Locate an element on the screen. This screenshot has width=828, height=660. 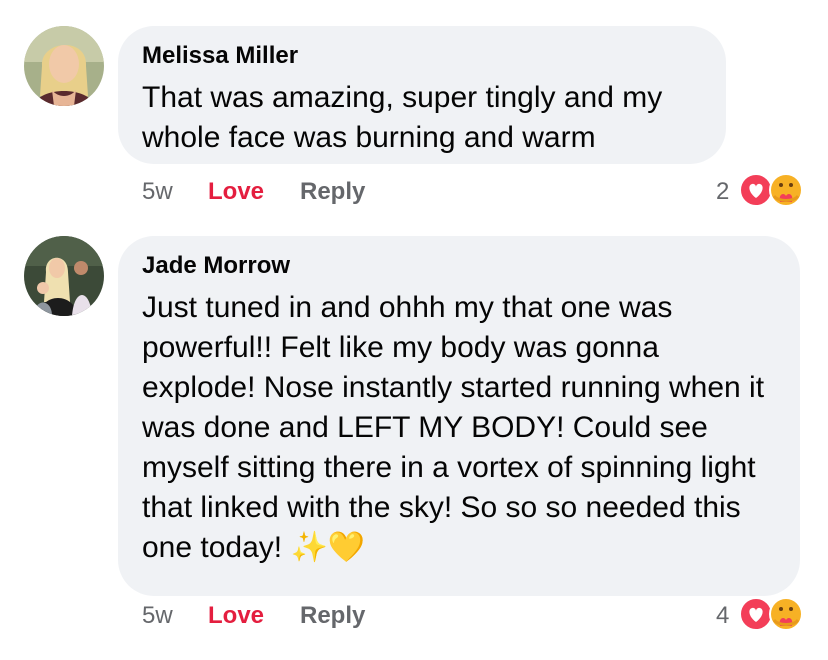
reaction-count: 4 is located at coordinates (723, 615).